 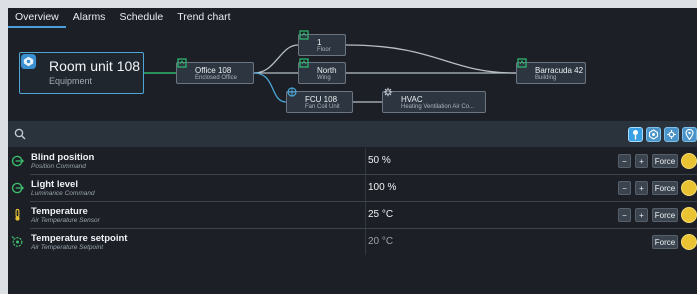 What do you see at coordinates (324, 50) in the screenshot?
I see `node-floor-subtitle: Floor` at bounding box center [324, 50].